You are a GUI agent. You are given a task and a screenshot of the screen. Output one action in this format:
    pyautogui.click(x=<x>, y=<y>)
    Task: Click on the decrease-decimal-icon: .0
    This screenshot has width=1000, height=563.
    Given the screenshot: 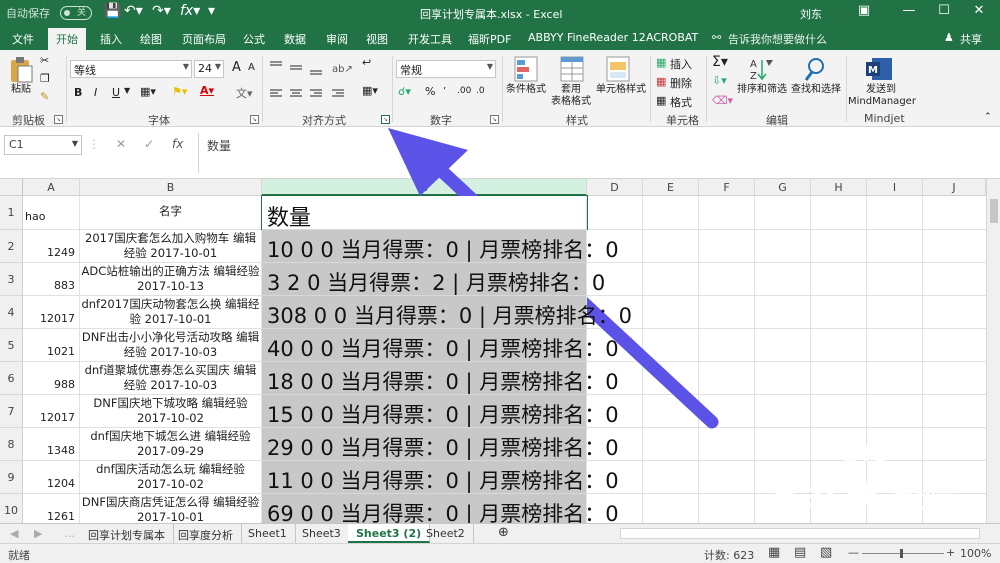 What is the action you would take?
    pyautogui.click(x=480, y=91)
    